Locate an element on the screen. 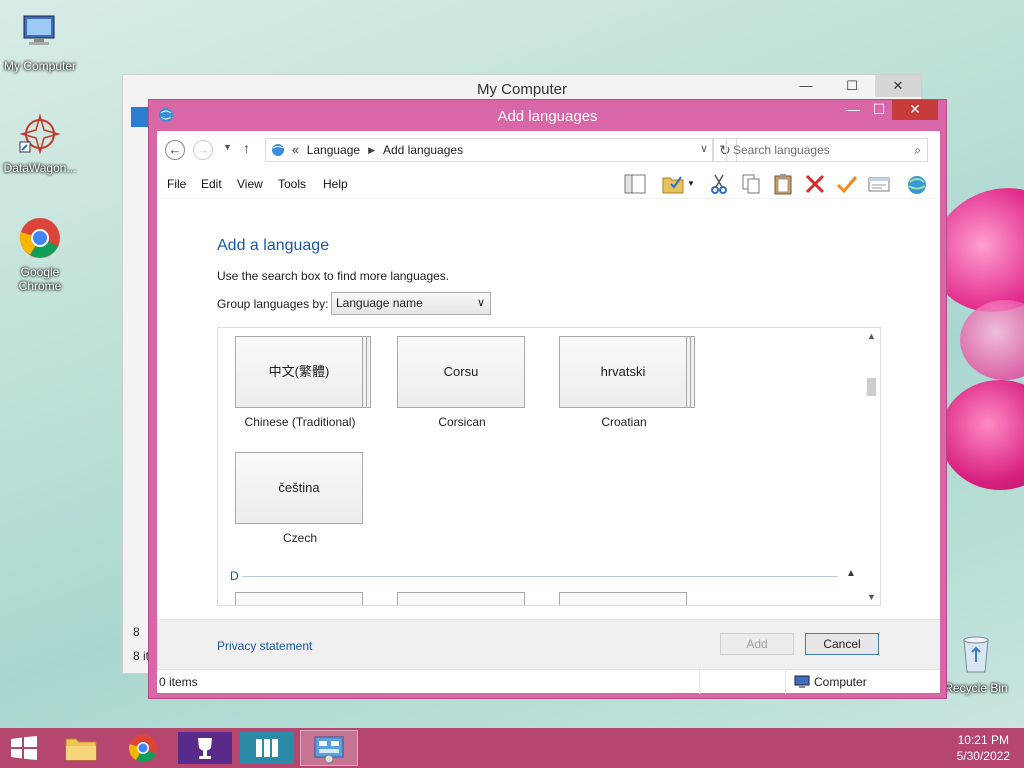  clock-date: 5/30/2022 is located at coordinates (983, 756).